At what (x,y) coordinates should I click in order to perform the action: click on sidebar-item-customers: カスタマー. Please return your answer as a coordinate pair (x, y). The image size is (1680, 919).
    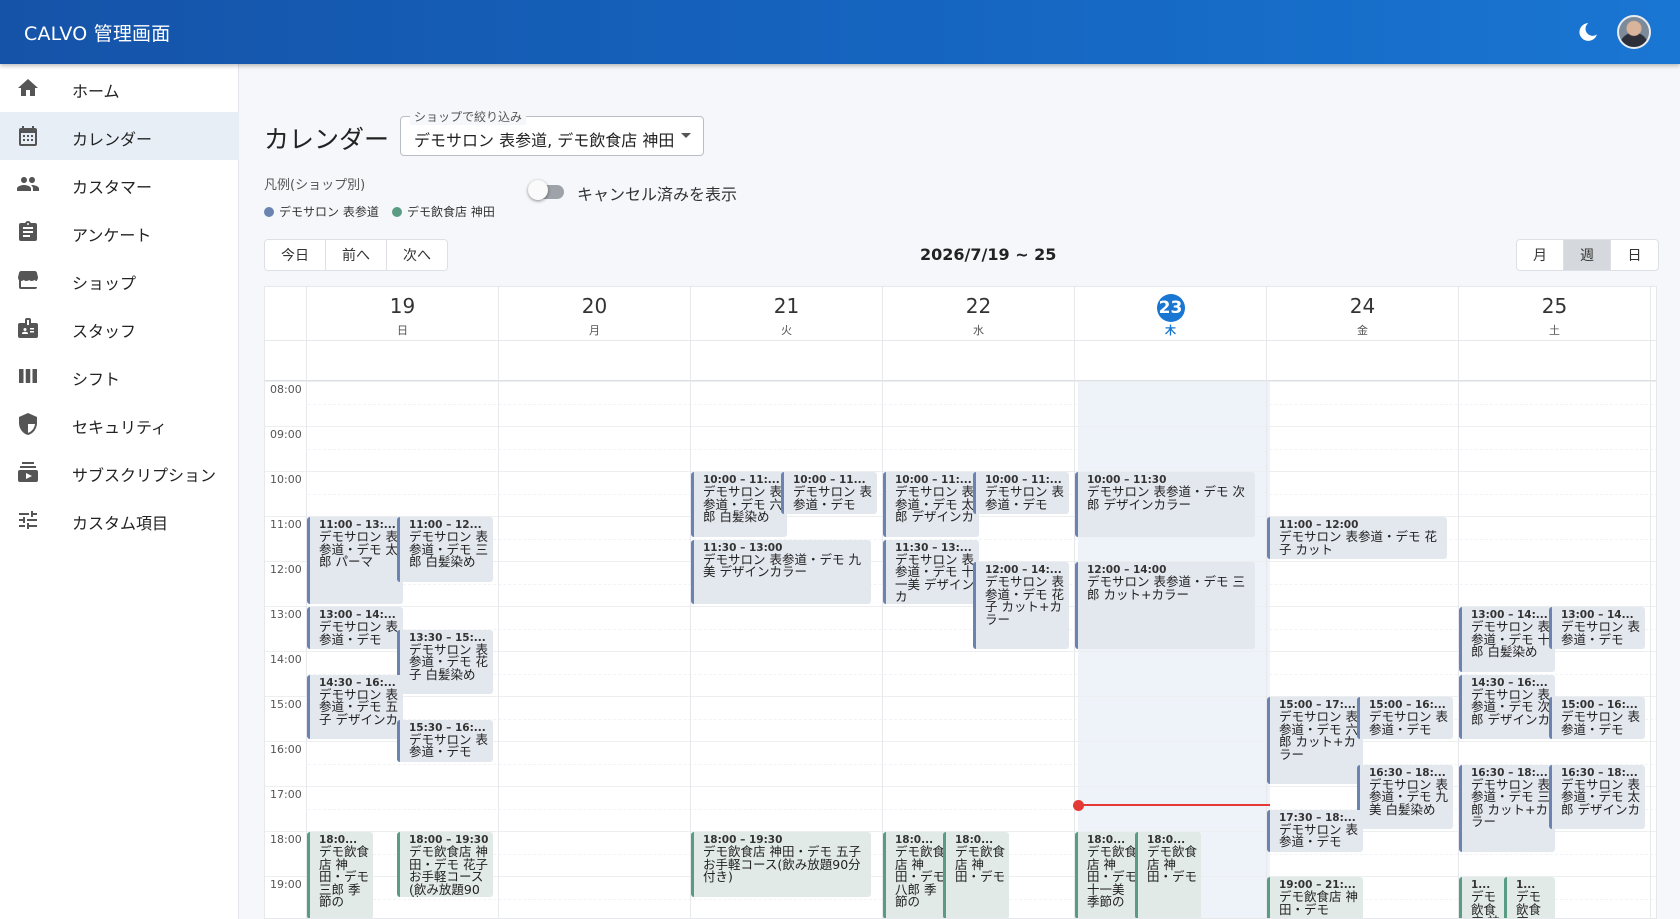
    Looking at the image, I should click on (119, 184).